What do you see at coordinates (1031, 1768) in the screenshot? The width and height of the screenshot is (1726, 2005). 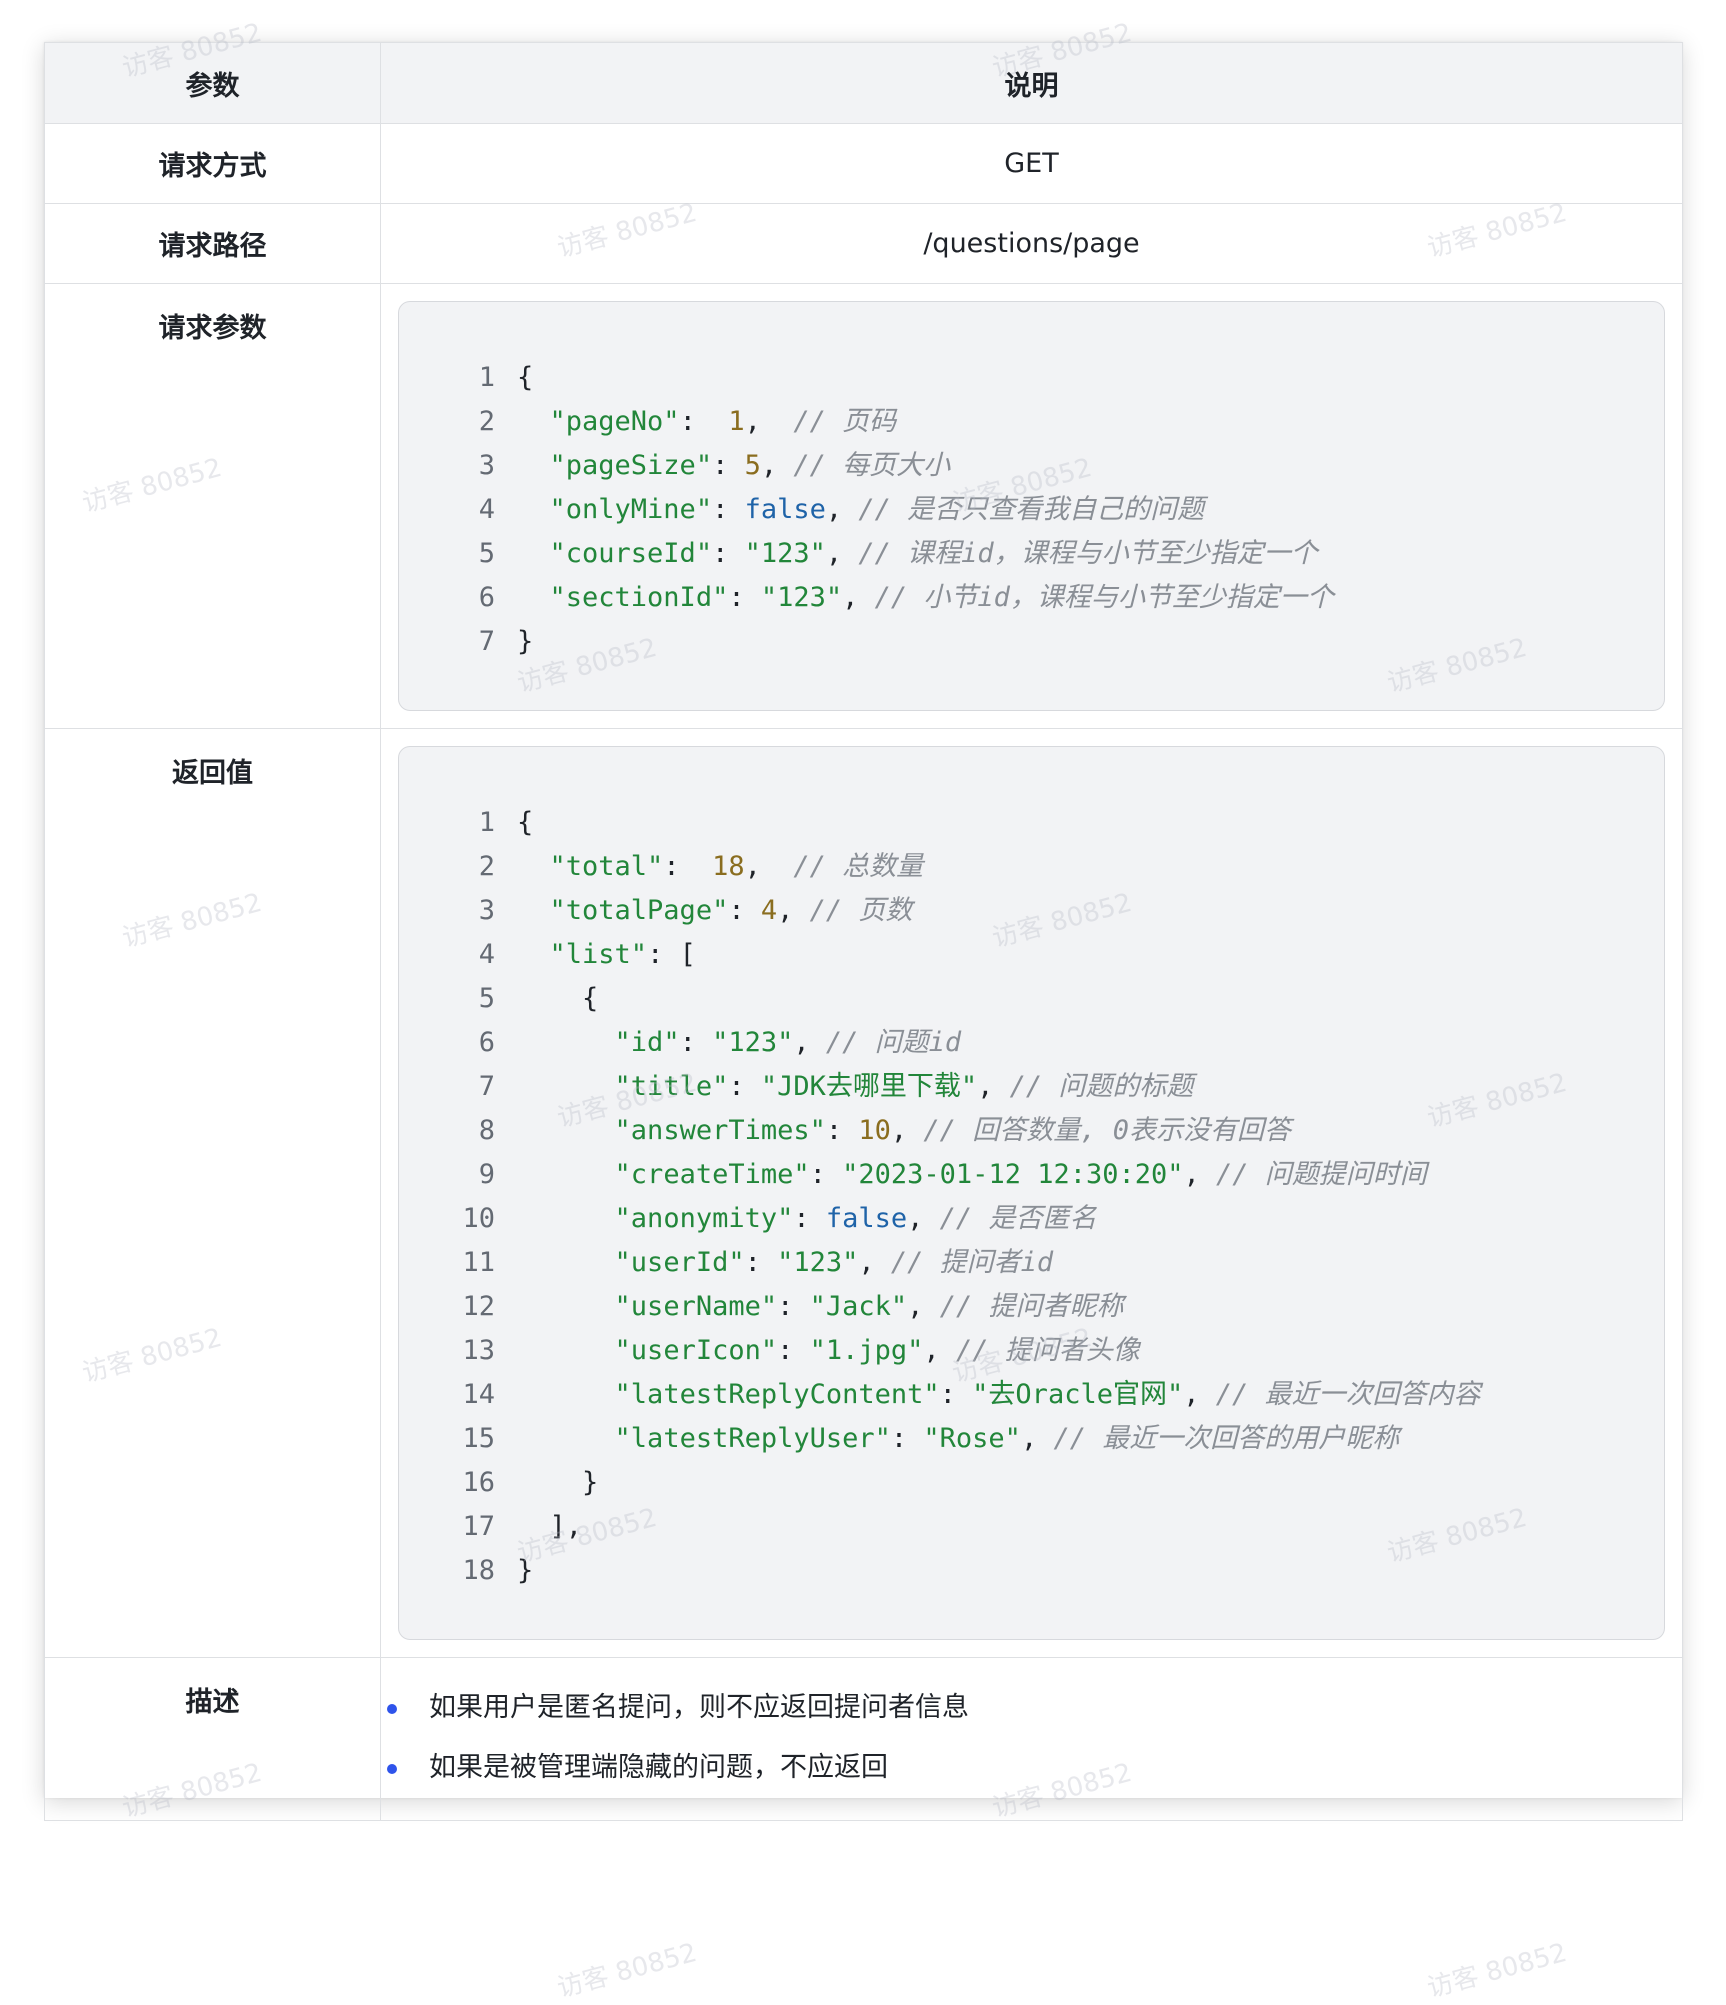 I see `describe-item: 如果是被管理端隐藏的问题，不应返回` at bounding box center [1031, 1768].